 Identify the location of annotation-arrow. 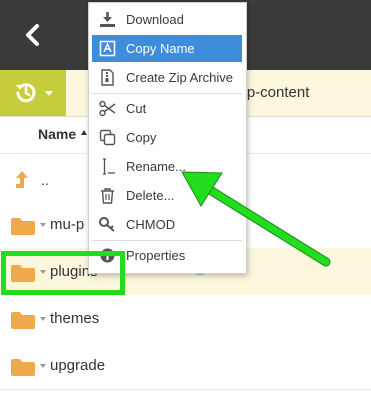
(256, 219).